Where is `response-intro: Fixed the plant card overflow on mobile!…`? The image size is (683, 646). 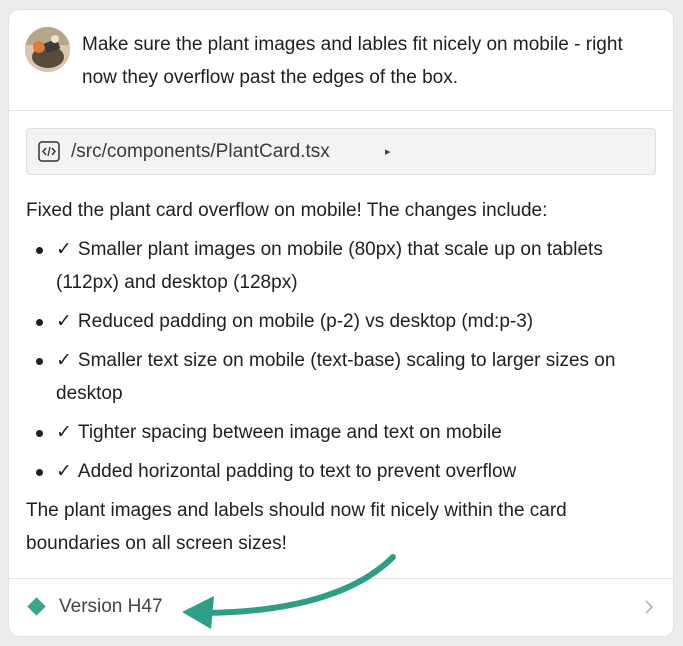
response-intro: Fixed the plant card overflow on mobile!… is located at coordinates (287, 210).